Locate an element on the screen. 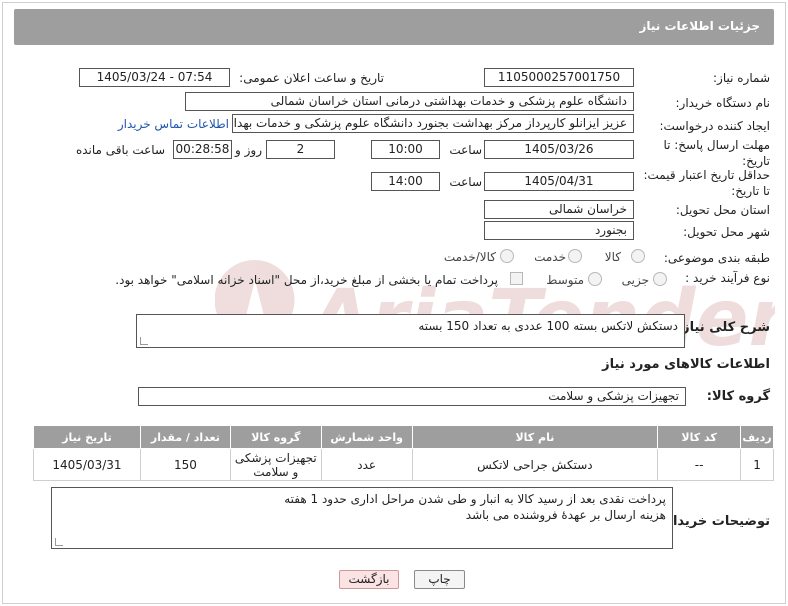 This screenshot has height=606, width=788. goods-group-field: تجهیزات پزشکی و سلامت is located at coordinates (412, 396).